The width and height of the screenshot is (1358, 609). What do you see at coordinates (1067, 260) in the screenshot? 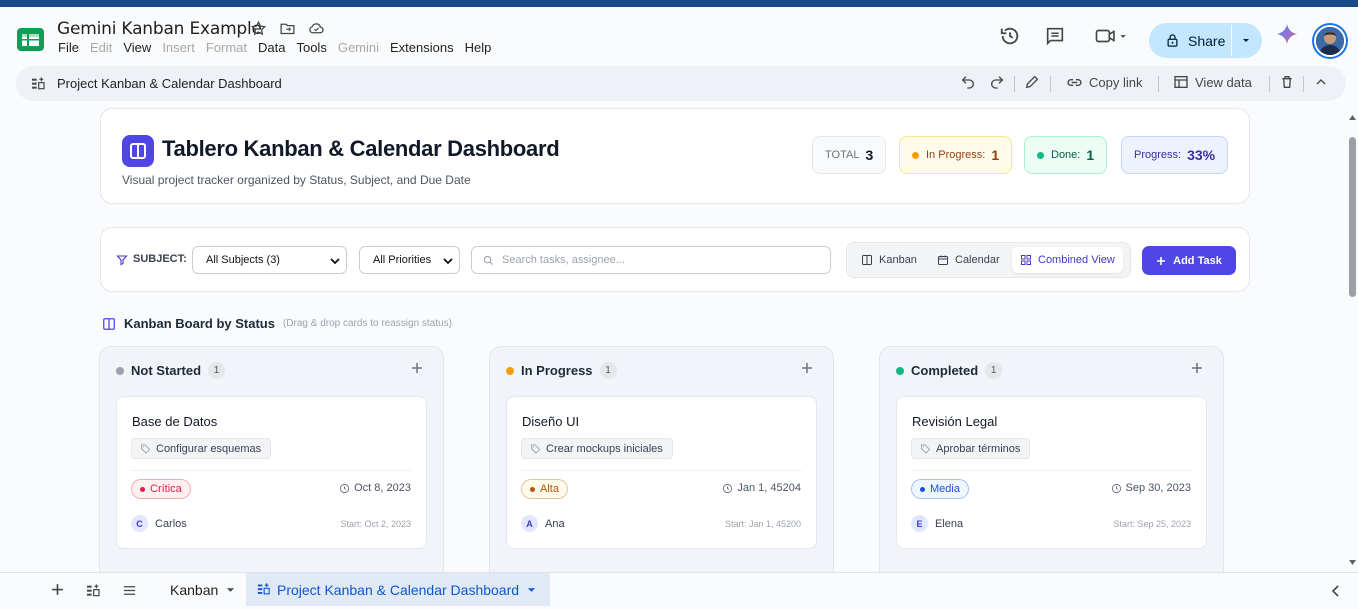
I see `view-combined-button: Combined View` at bounding box center [1067, 260].